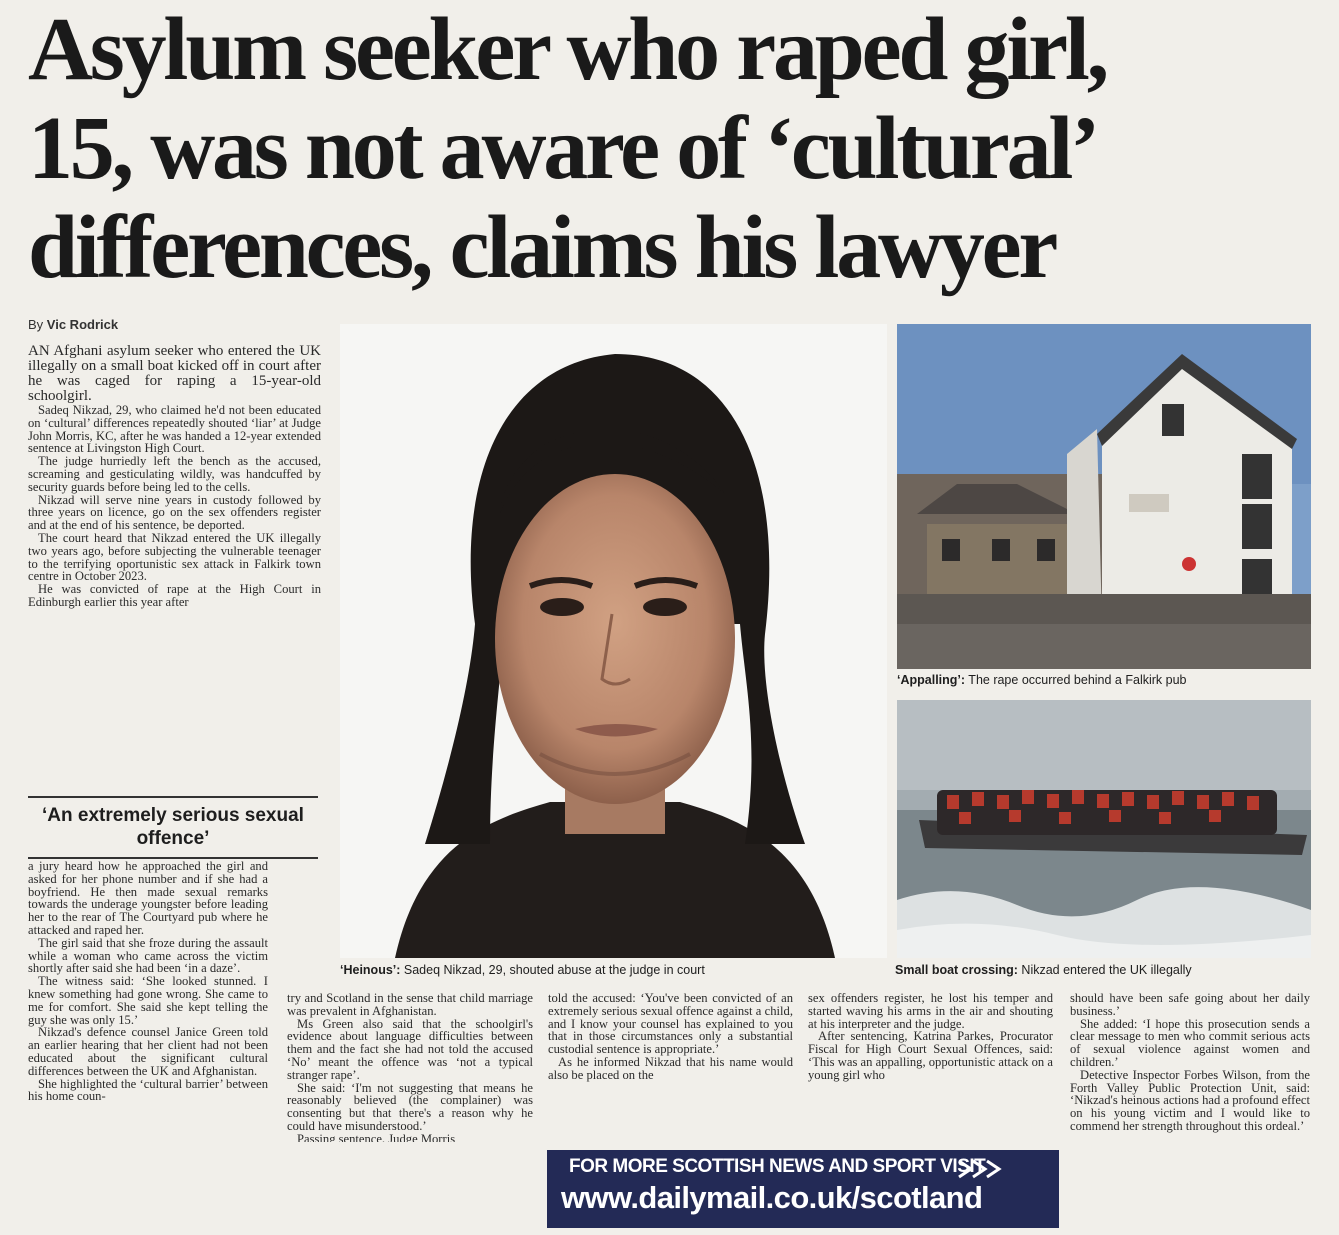 This screenshot has width=1339, height=1235. What do you see at coordinates (1104, 970) in the screenshot?
I see `boat-caption-text: Nikzad entered the UK illegally` at bounding box center [1104, 970].